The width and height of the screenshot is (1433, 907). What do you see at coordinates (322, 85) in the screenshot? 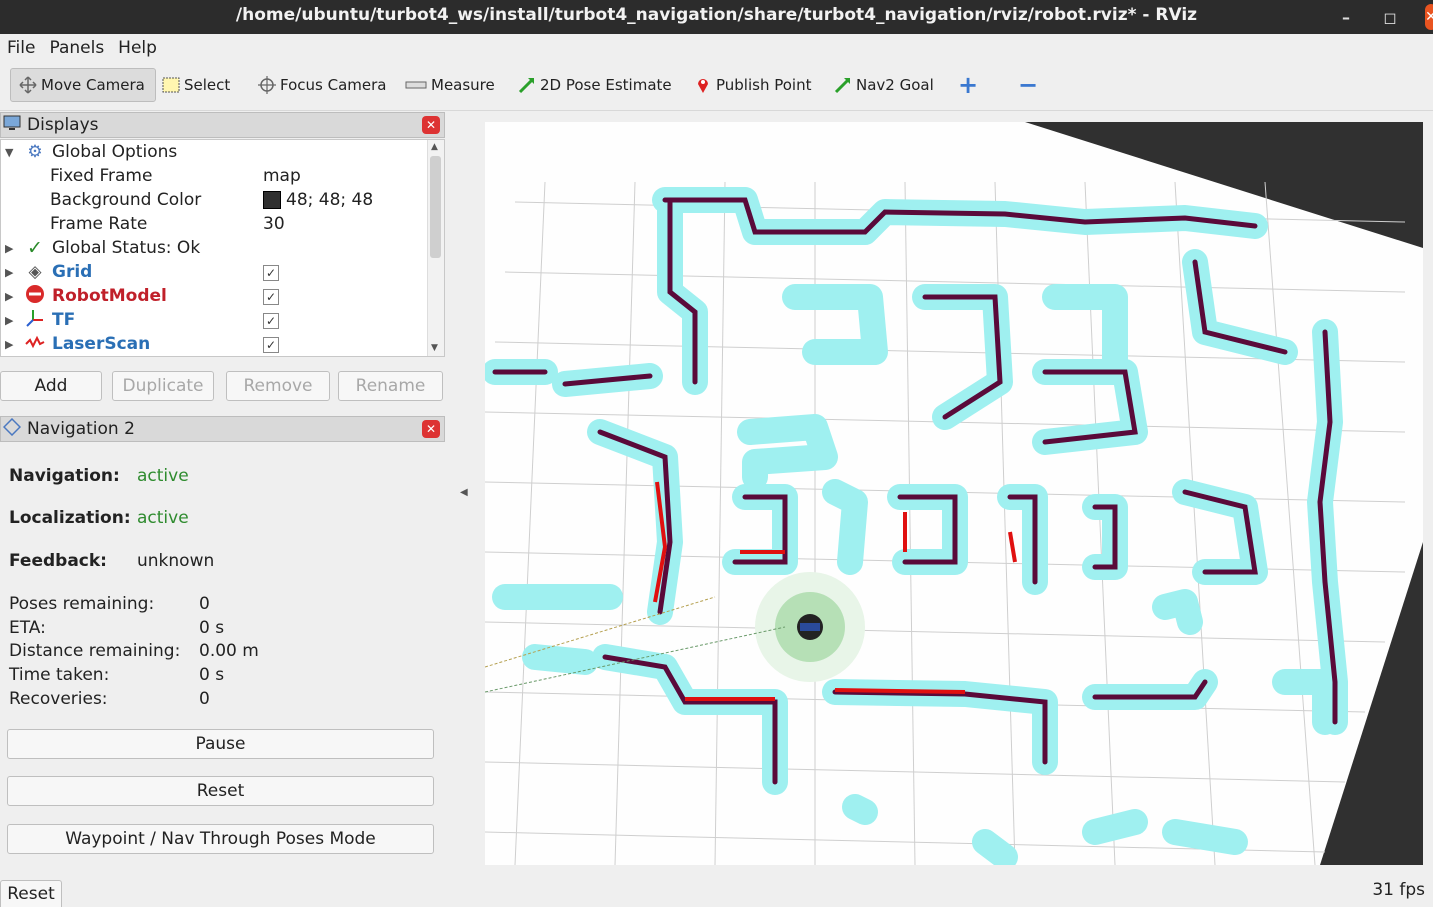
I see `focus-camera-tool: Focus Camera` at bounding box center [322, 85].